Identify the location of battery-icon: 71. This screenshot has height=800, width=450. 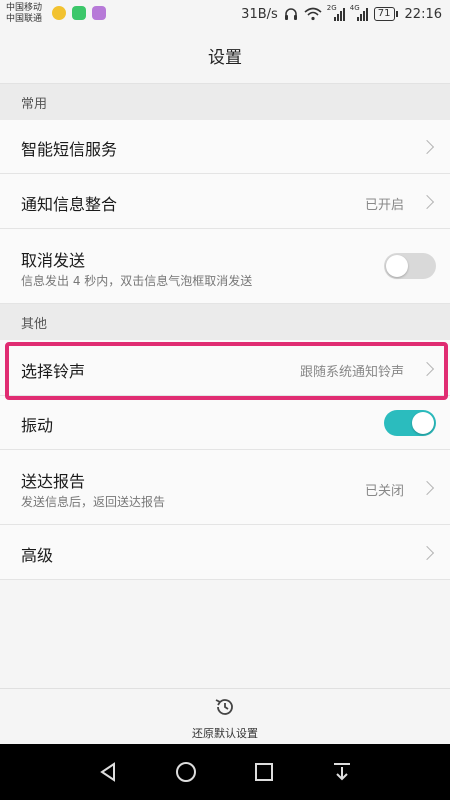
(385, 14).